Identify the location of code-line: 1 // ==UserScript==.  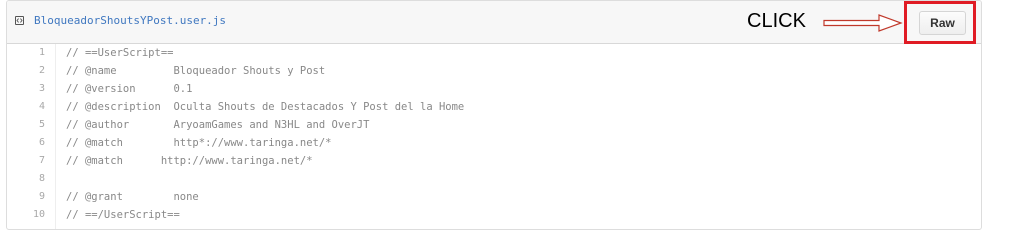
(494, 53).